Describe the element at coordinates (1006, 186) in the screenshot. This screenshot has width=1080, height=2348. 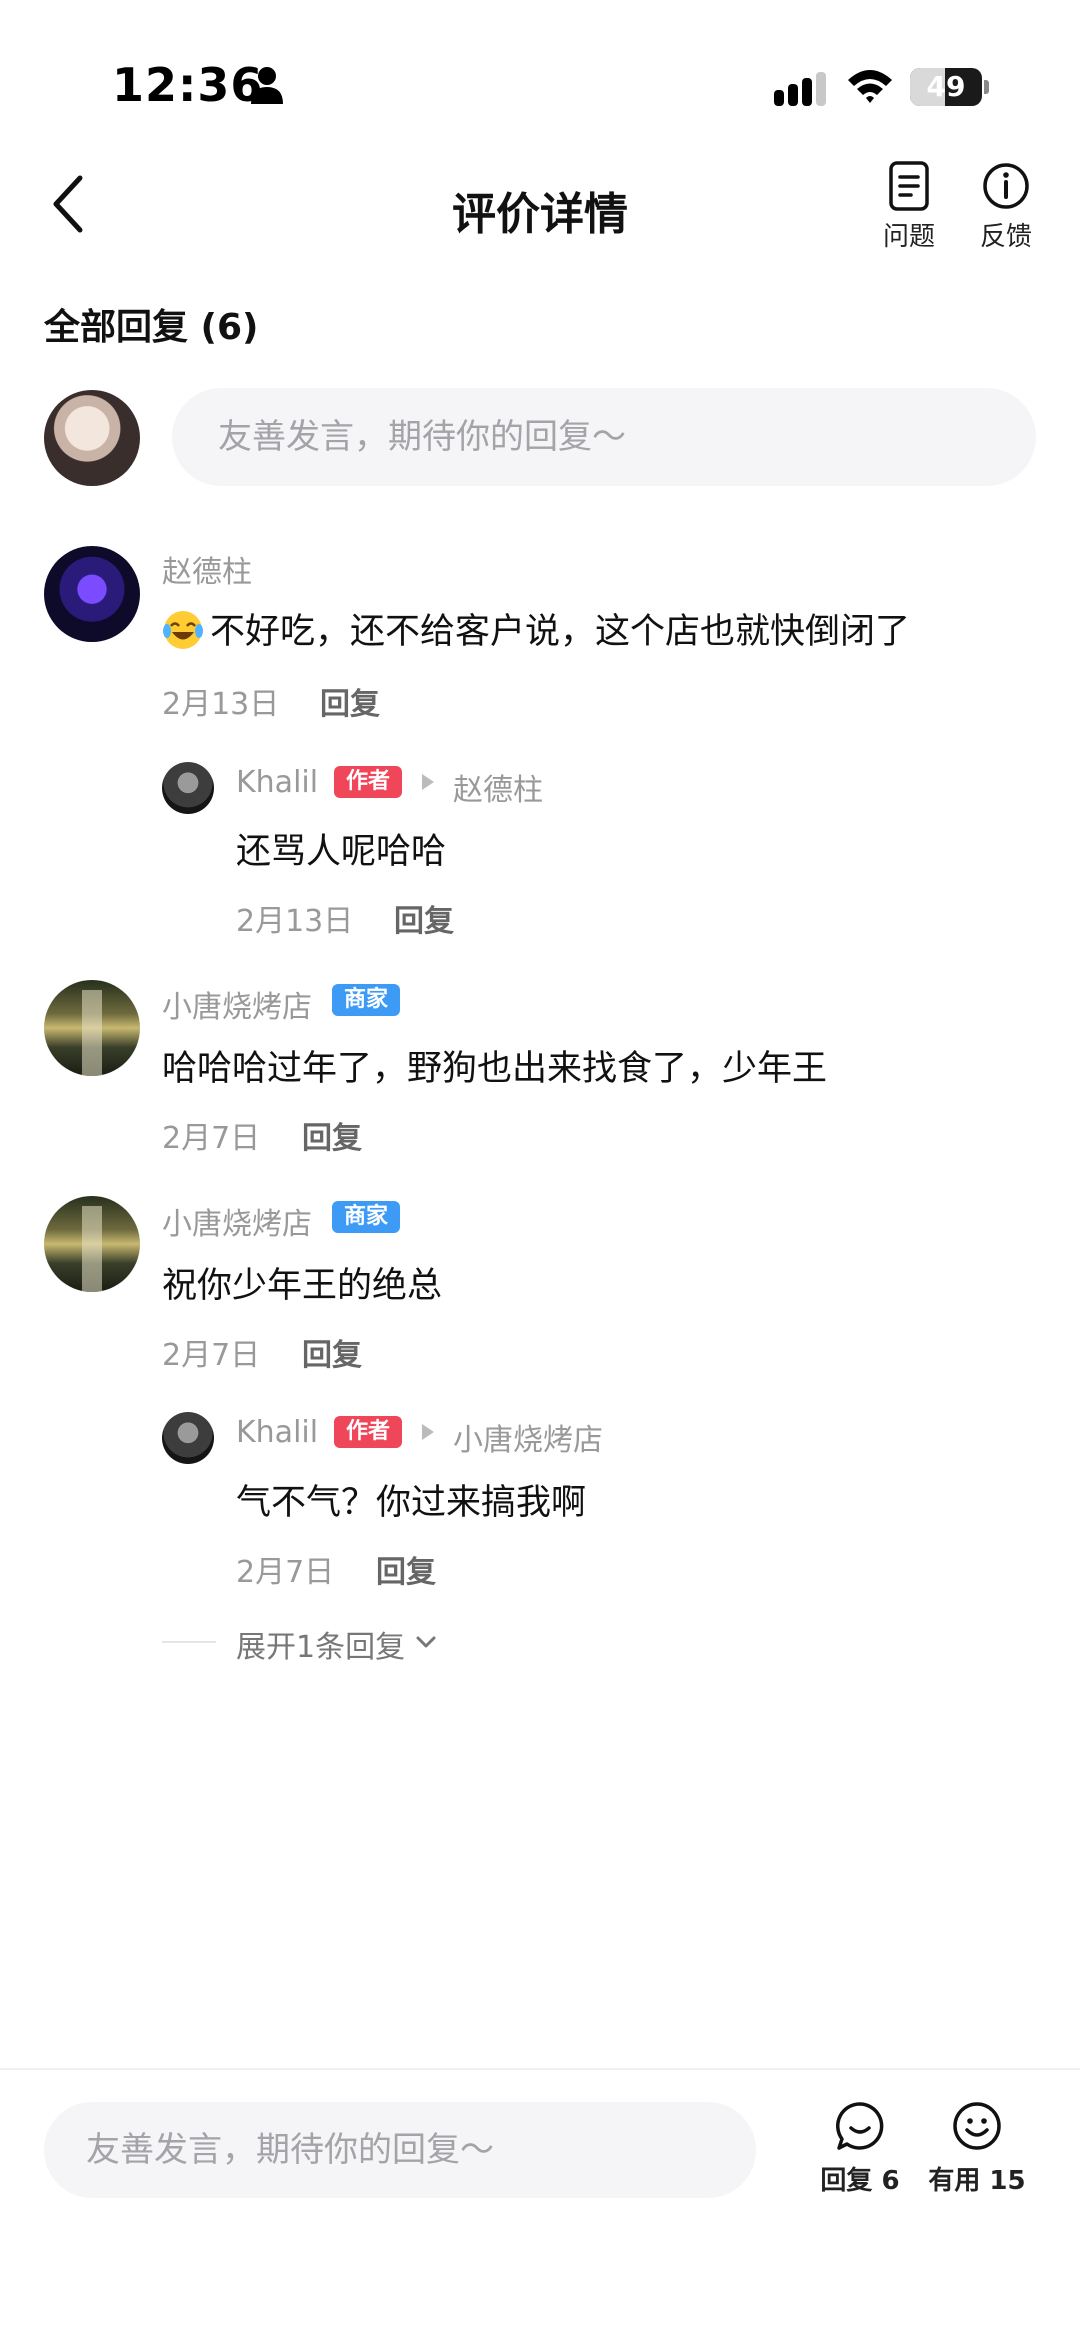
I see `info-icon` at that location.